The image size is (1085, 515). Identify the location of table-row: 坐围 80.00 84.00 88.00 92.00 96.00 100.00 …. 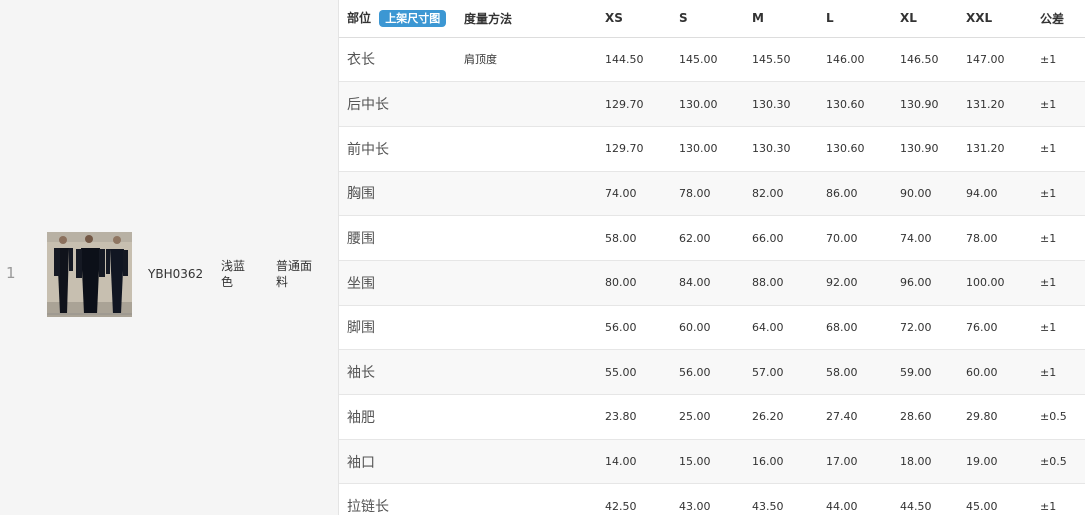
(712, 283).